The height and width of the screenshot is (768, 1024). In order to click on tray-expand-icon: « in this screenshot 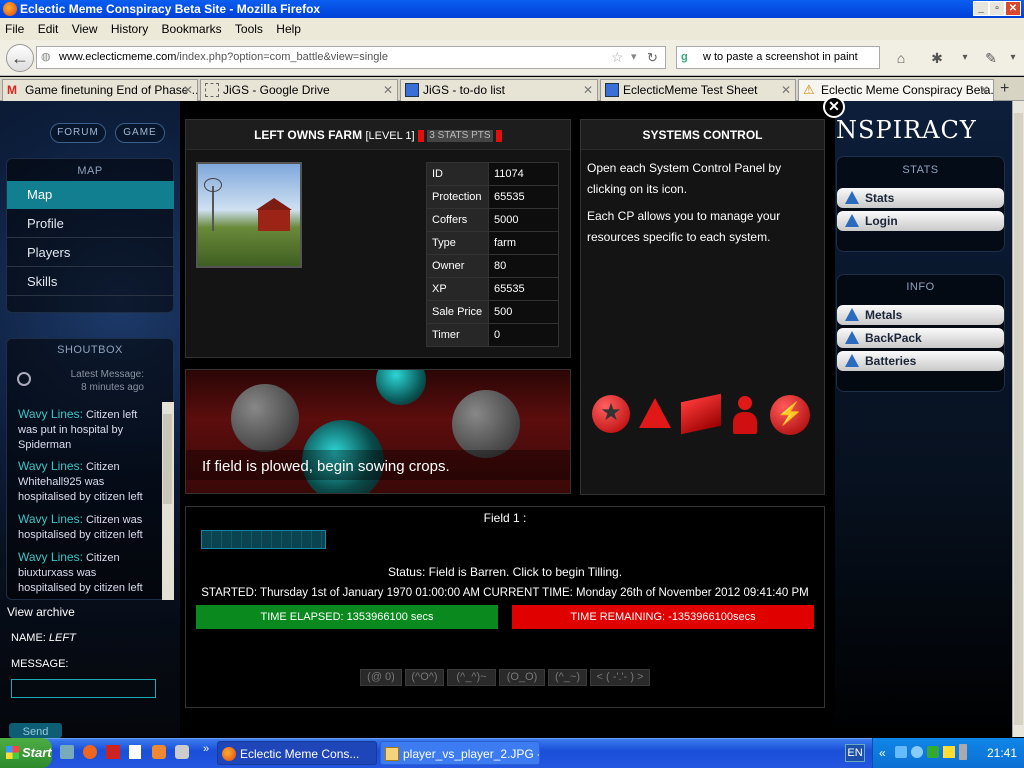, I will do `click(882, 753)`.